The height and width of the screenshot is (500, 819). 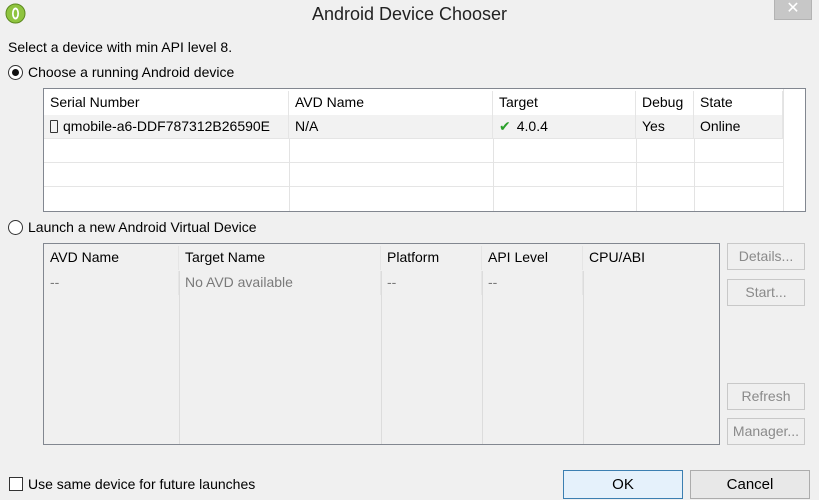 What do you see at coordinates (505, 126) in the screenshot?
I see `checkmark-icon: ✔` at bounding box center [505, 126].